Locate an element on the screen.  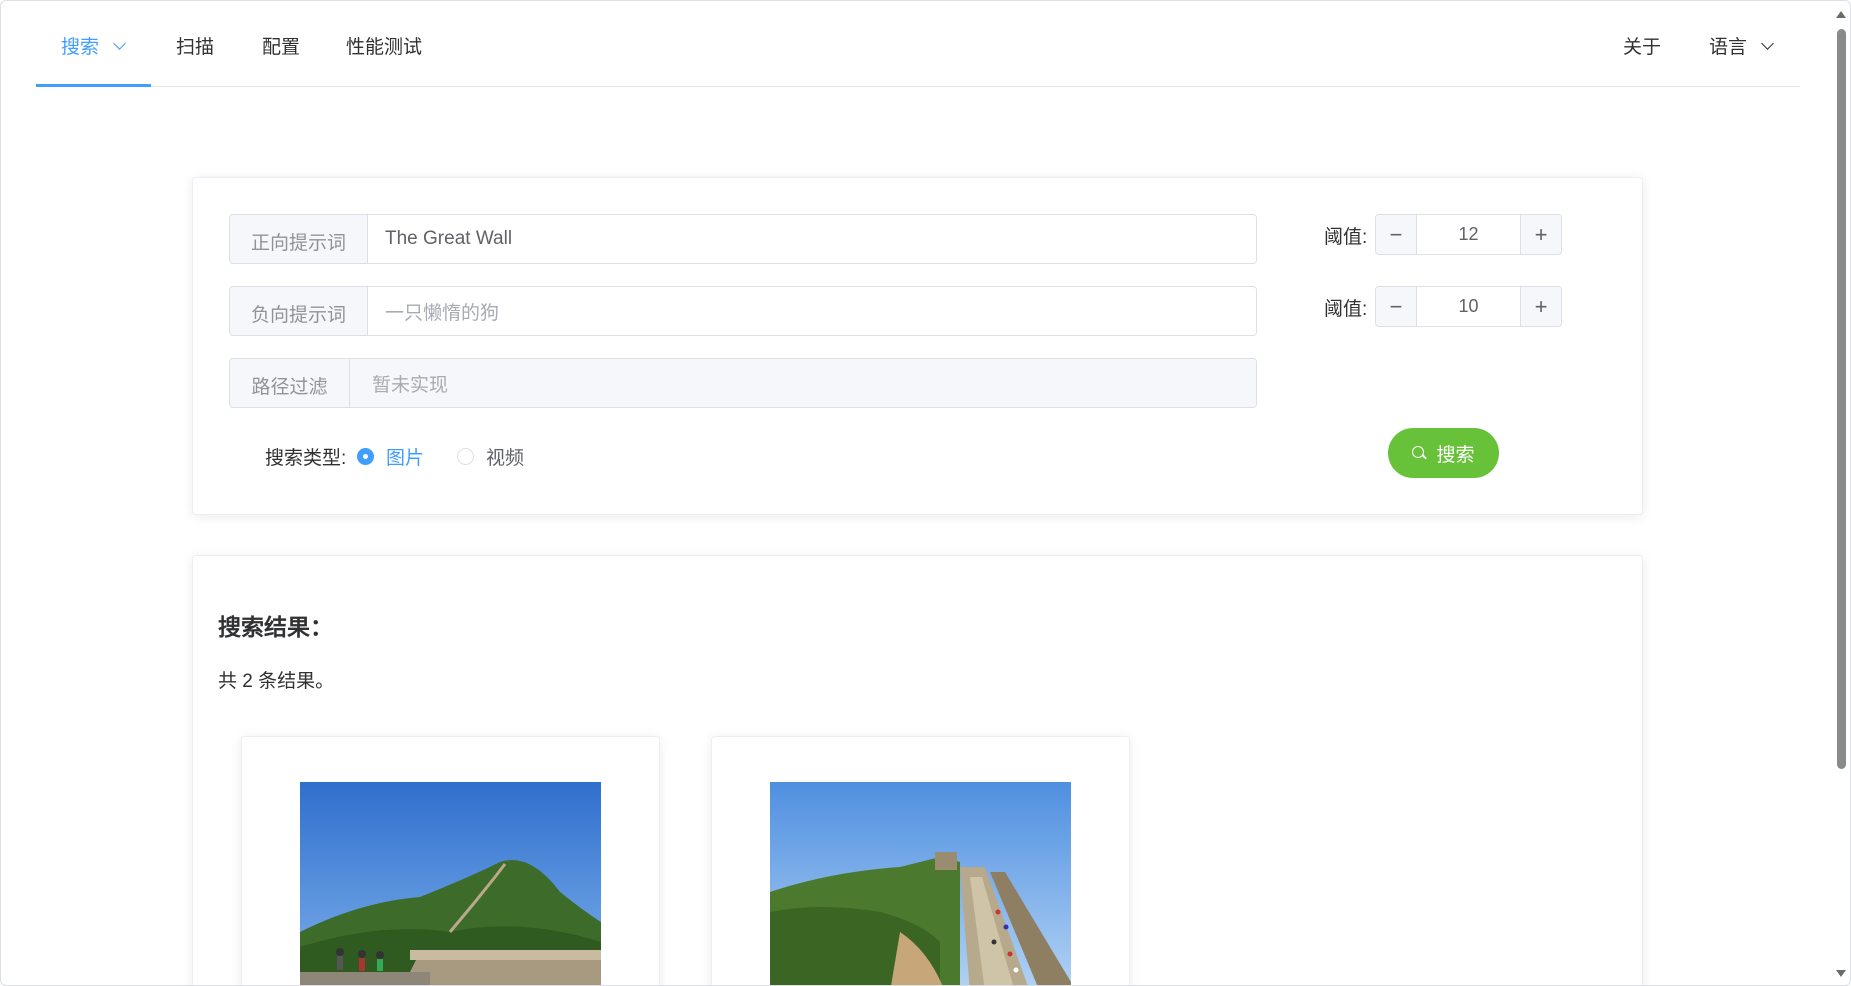
positive-threshold-value: 12 is located at coordinates (1468, 234).